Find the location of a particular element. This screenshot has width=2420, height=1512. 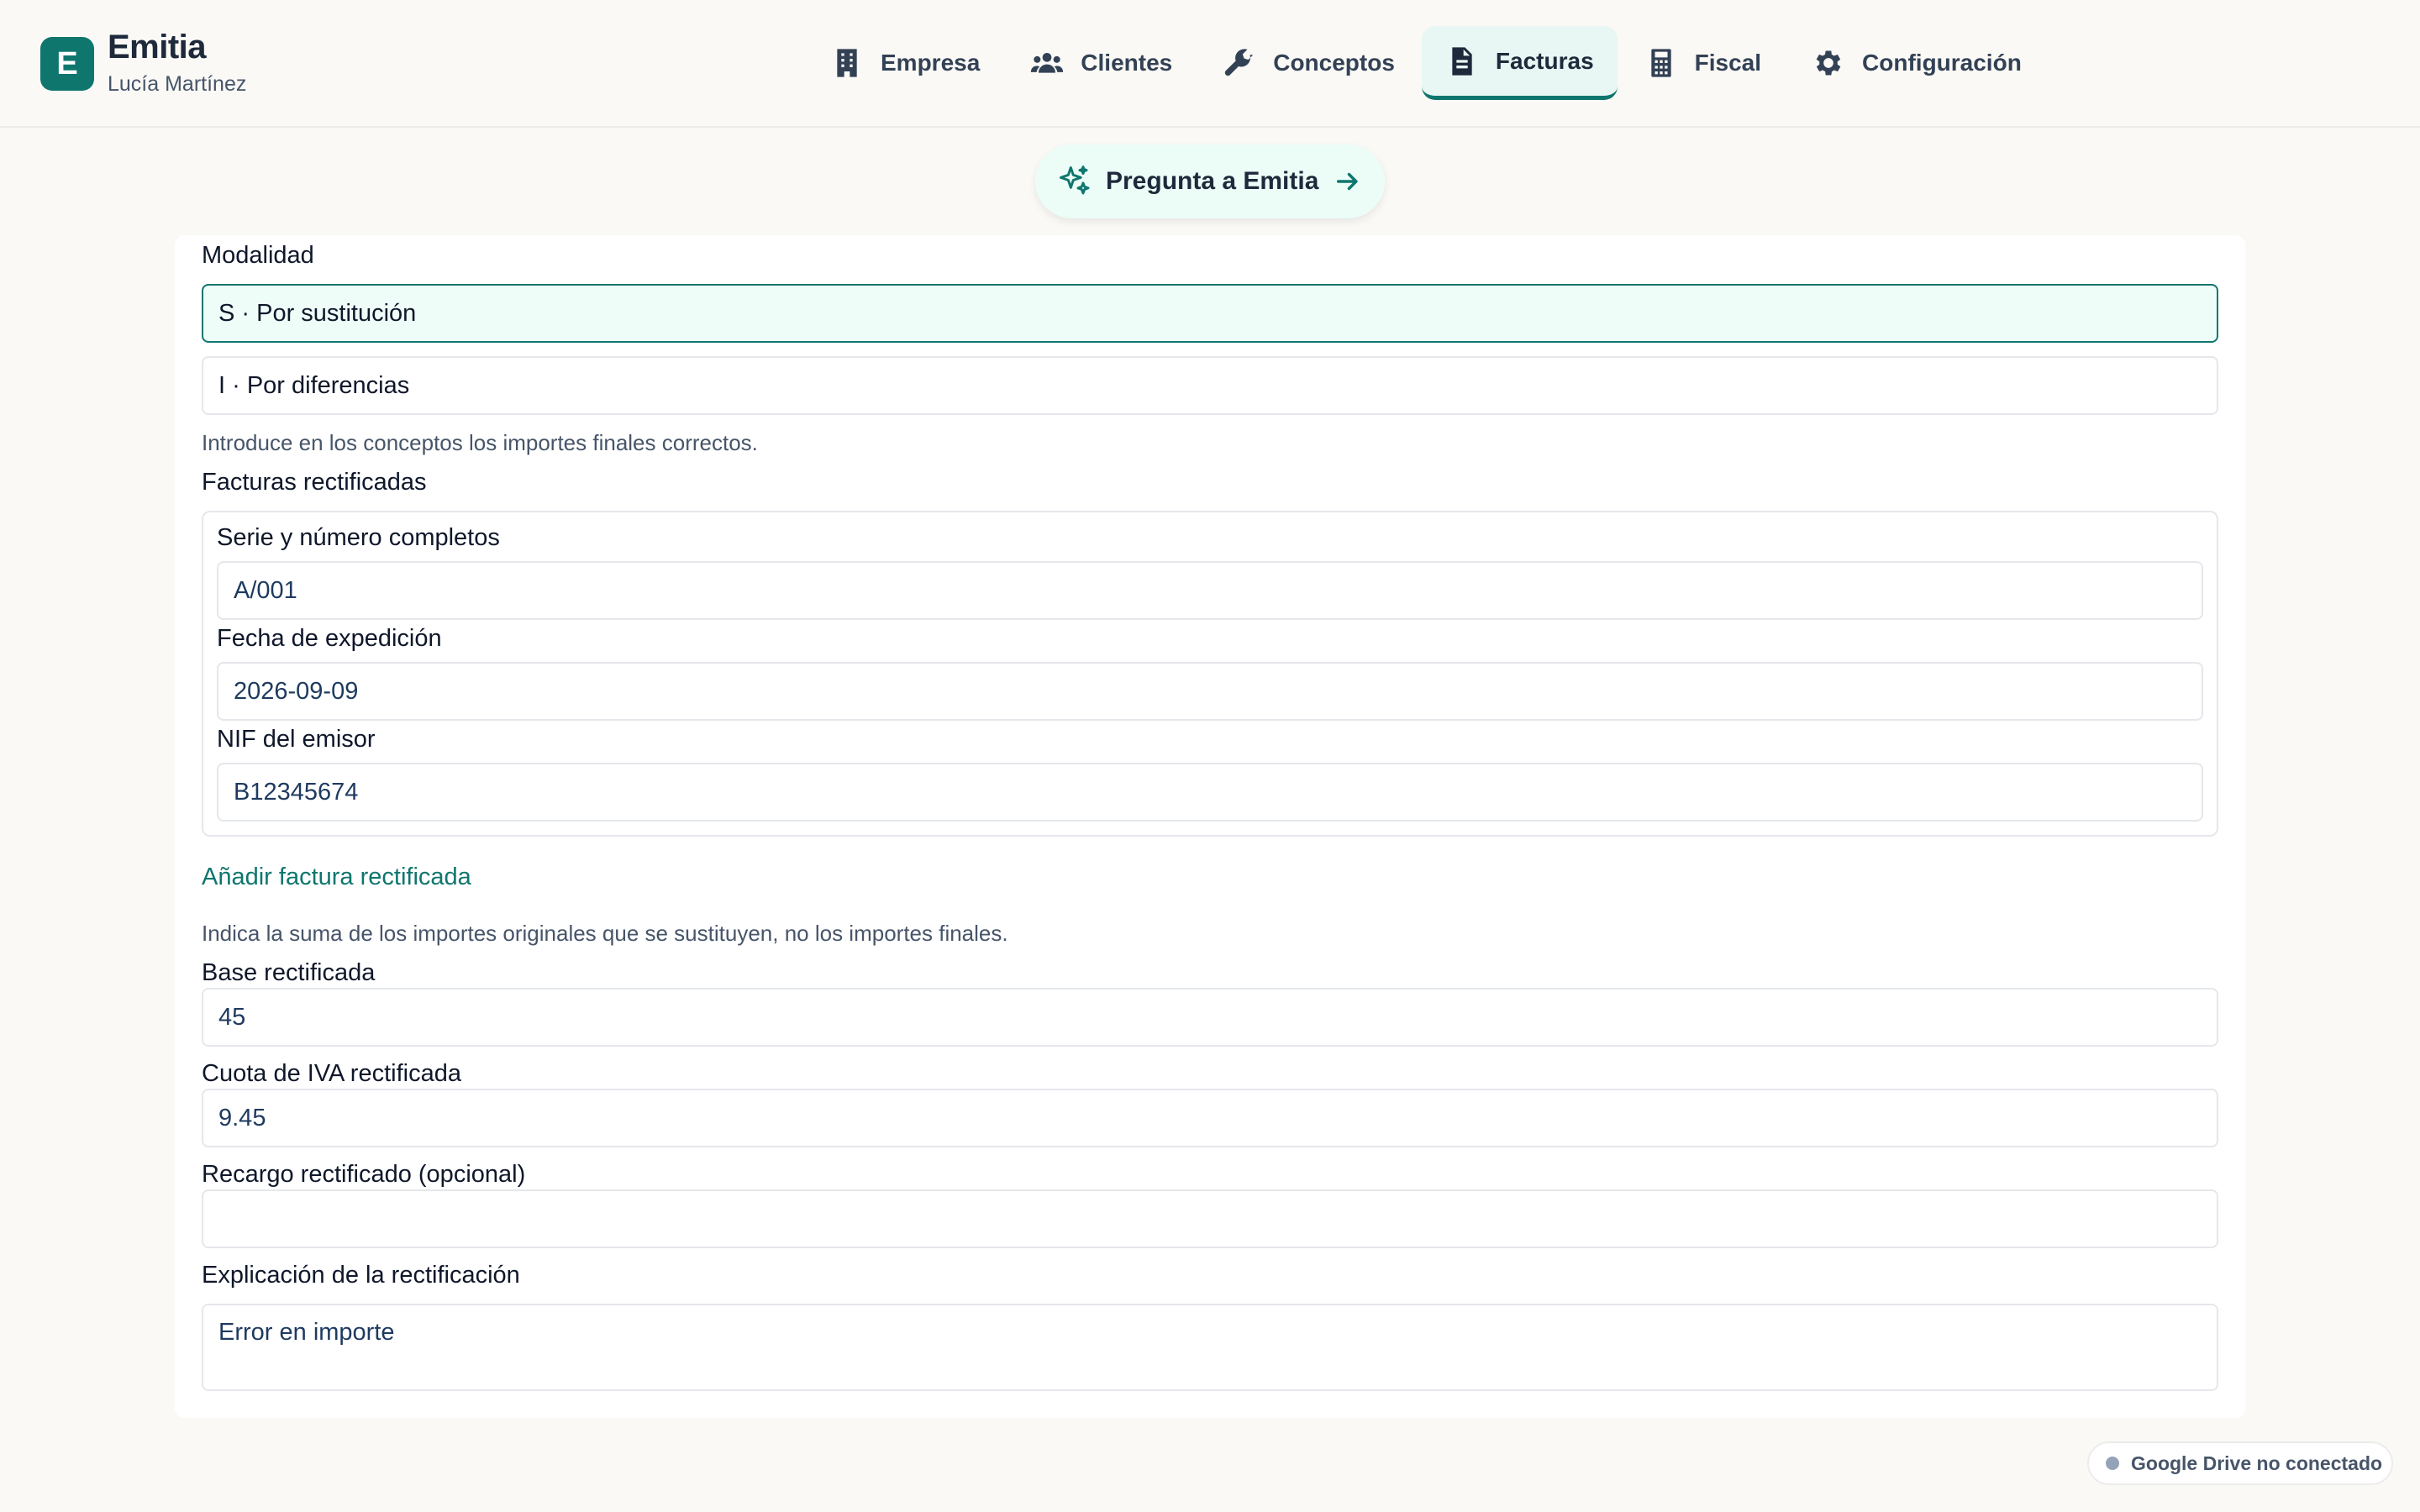

brand-name: Emitia is located at coordinates (157, 47).